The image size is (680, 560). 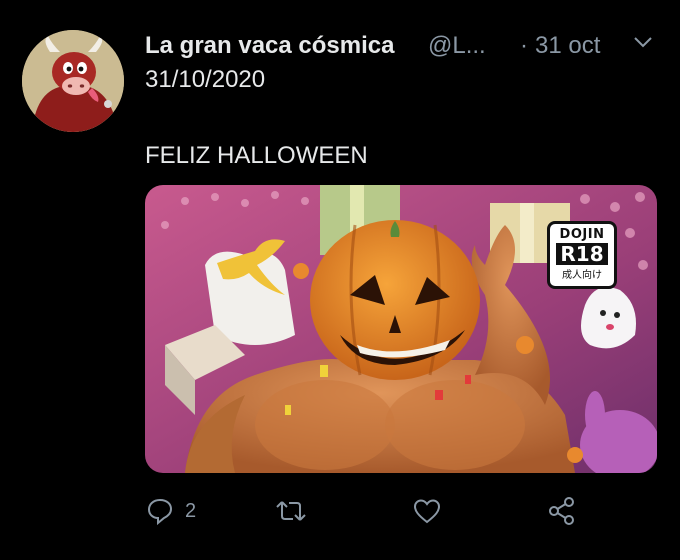 I want to click on dojin-r18-badge: DOJIN R18 成人向け, so click(x=582, y=255).